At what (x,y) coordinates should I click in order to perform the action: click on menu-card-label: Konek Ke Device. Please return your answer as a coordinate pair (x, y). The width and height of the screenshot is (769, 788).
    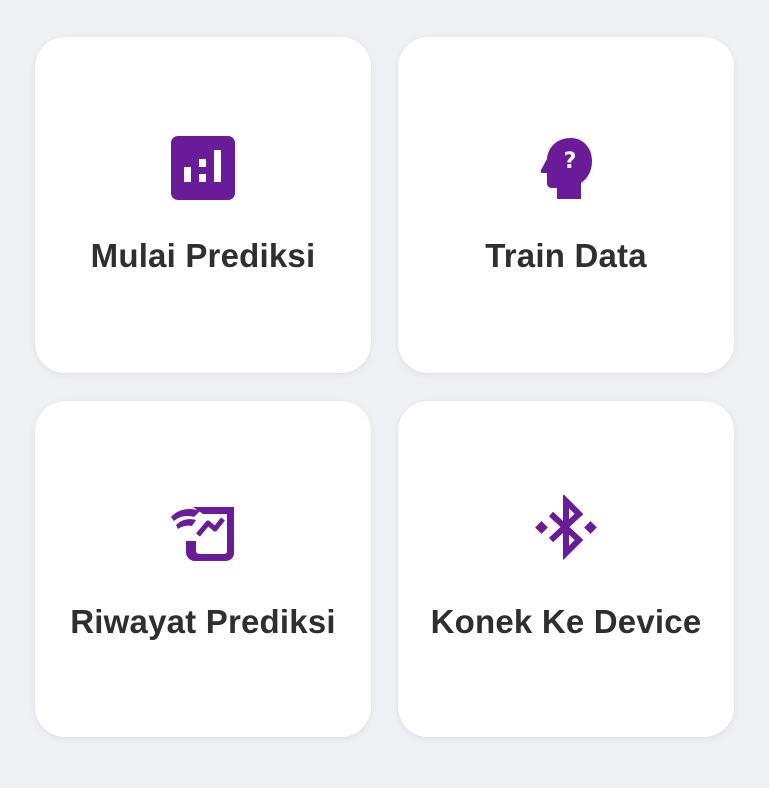
    Looking at the image, I should click on (566, 621).